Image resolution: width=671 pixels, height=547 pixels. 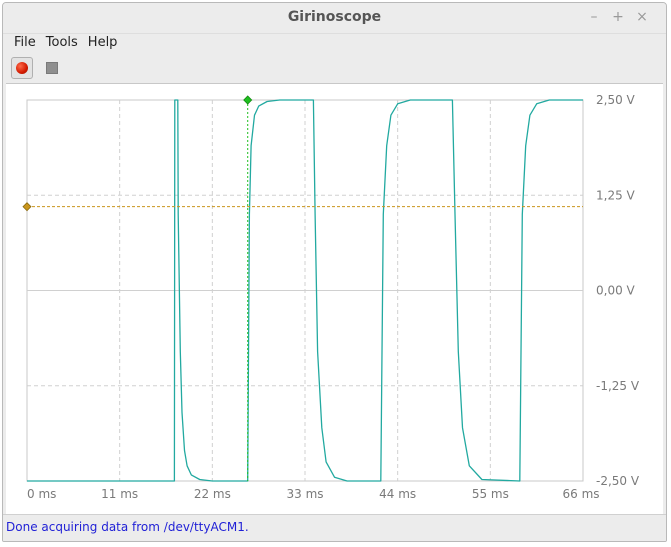 I want to click on x-tick-label: 66 ms, so click(x=580, y=494).